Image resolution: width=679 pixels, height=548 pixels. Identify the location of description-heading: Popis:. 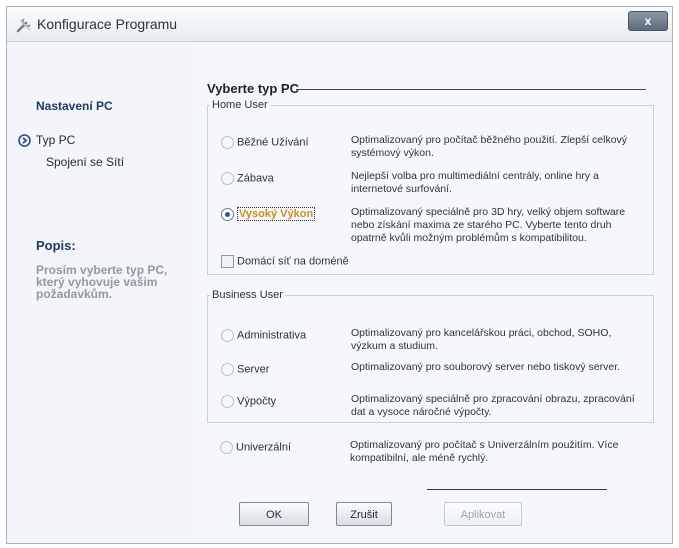
(56, 245).